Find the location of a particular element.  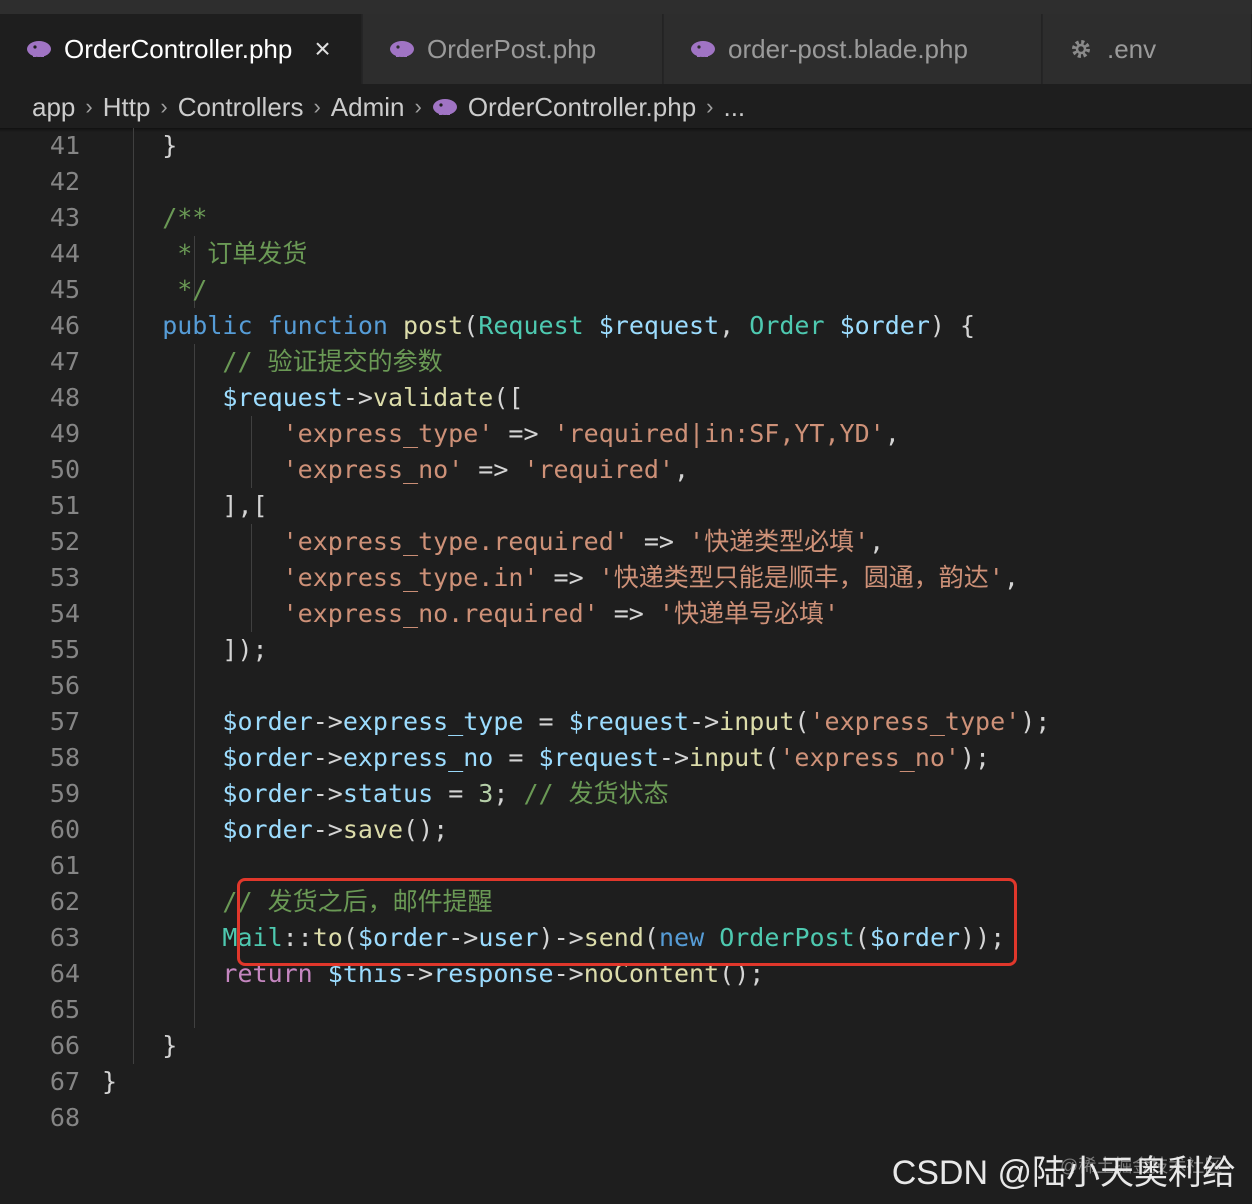

code-token: // 验证提交的参数 is located at coordinates (272, 361).